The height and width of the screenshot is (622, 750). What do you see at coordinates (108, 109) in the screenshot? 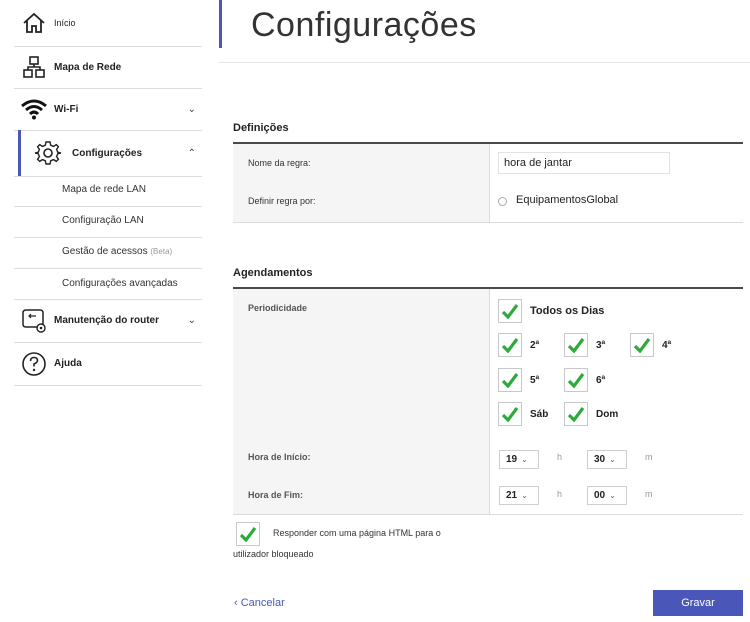
I see `sidebar-item-wifi: Wi-Fi ⌄` at bounding box center [108, 109].